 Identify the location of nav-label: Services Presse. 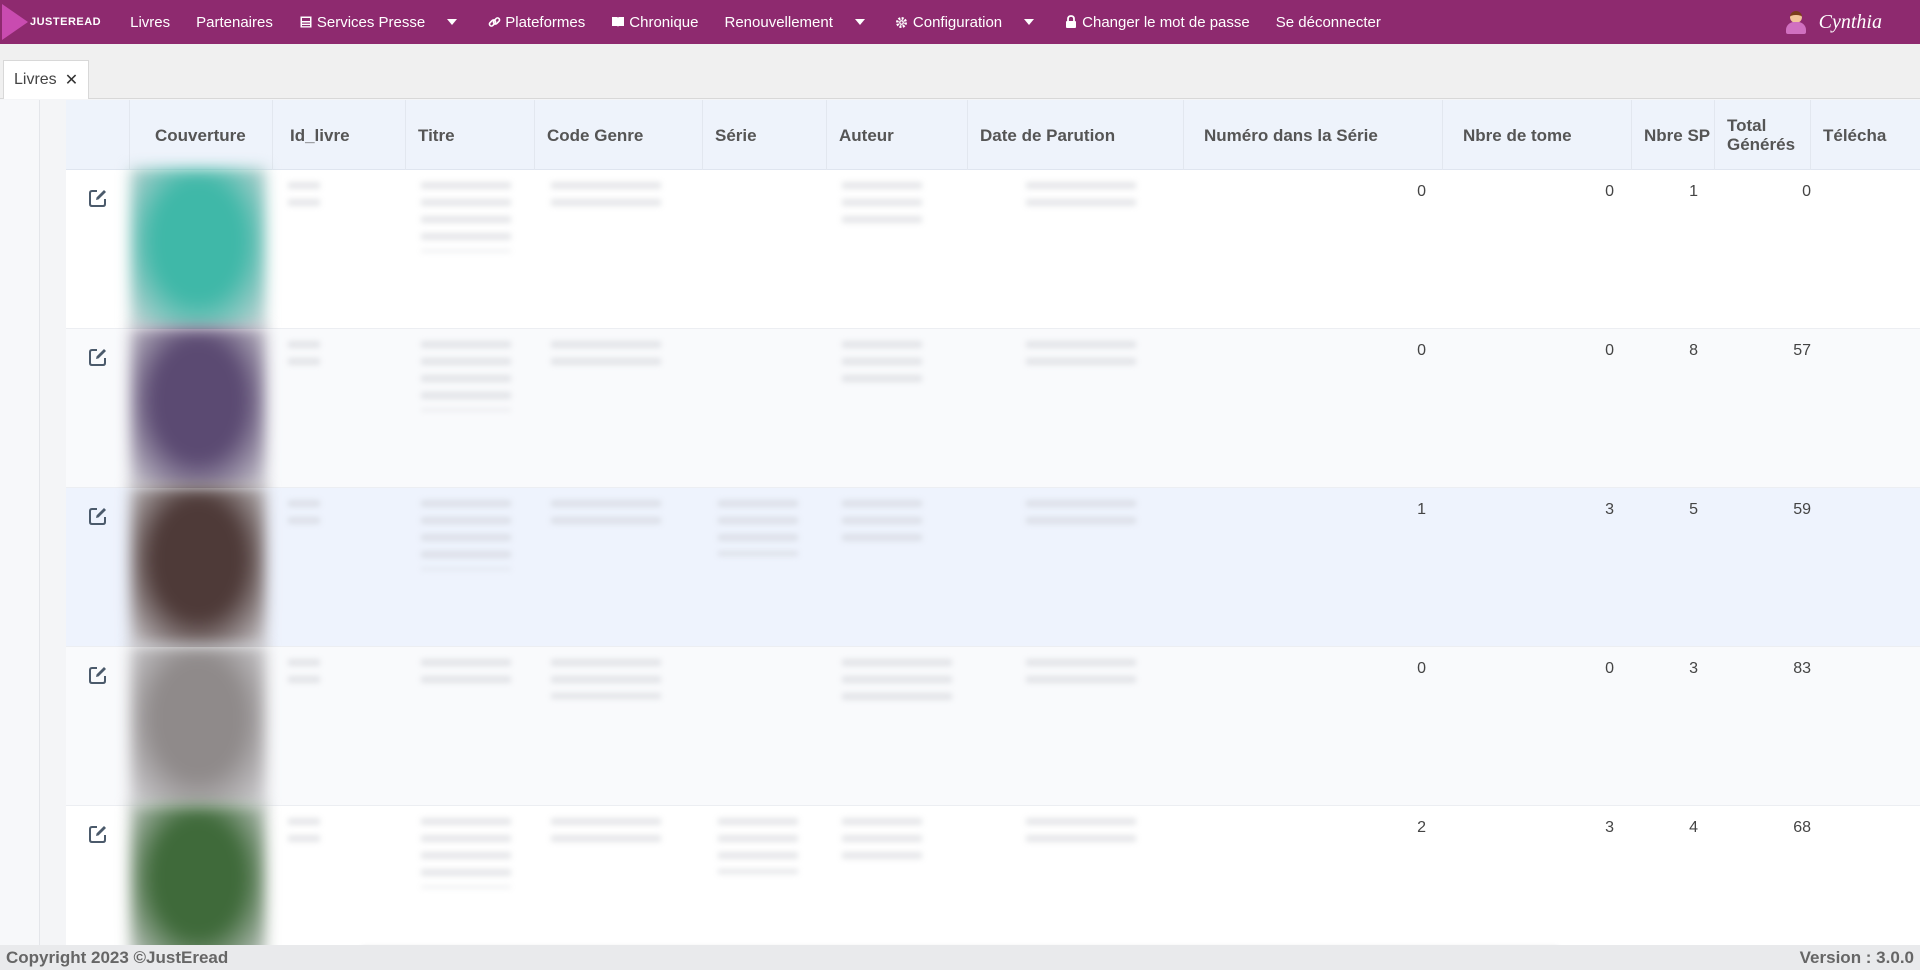
(371, 22).